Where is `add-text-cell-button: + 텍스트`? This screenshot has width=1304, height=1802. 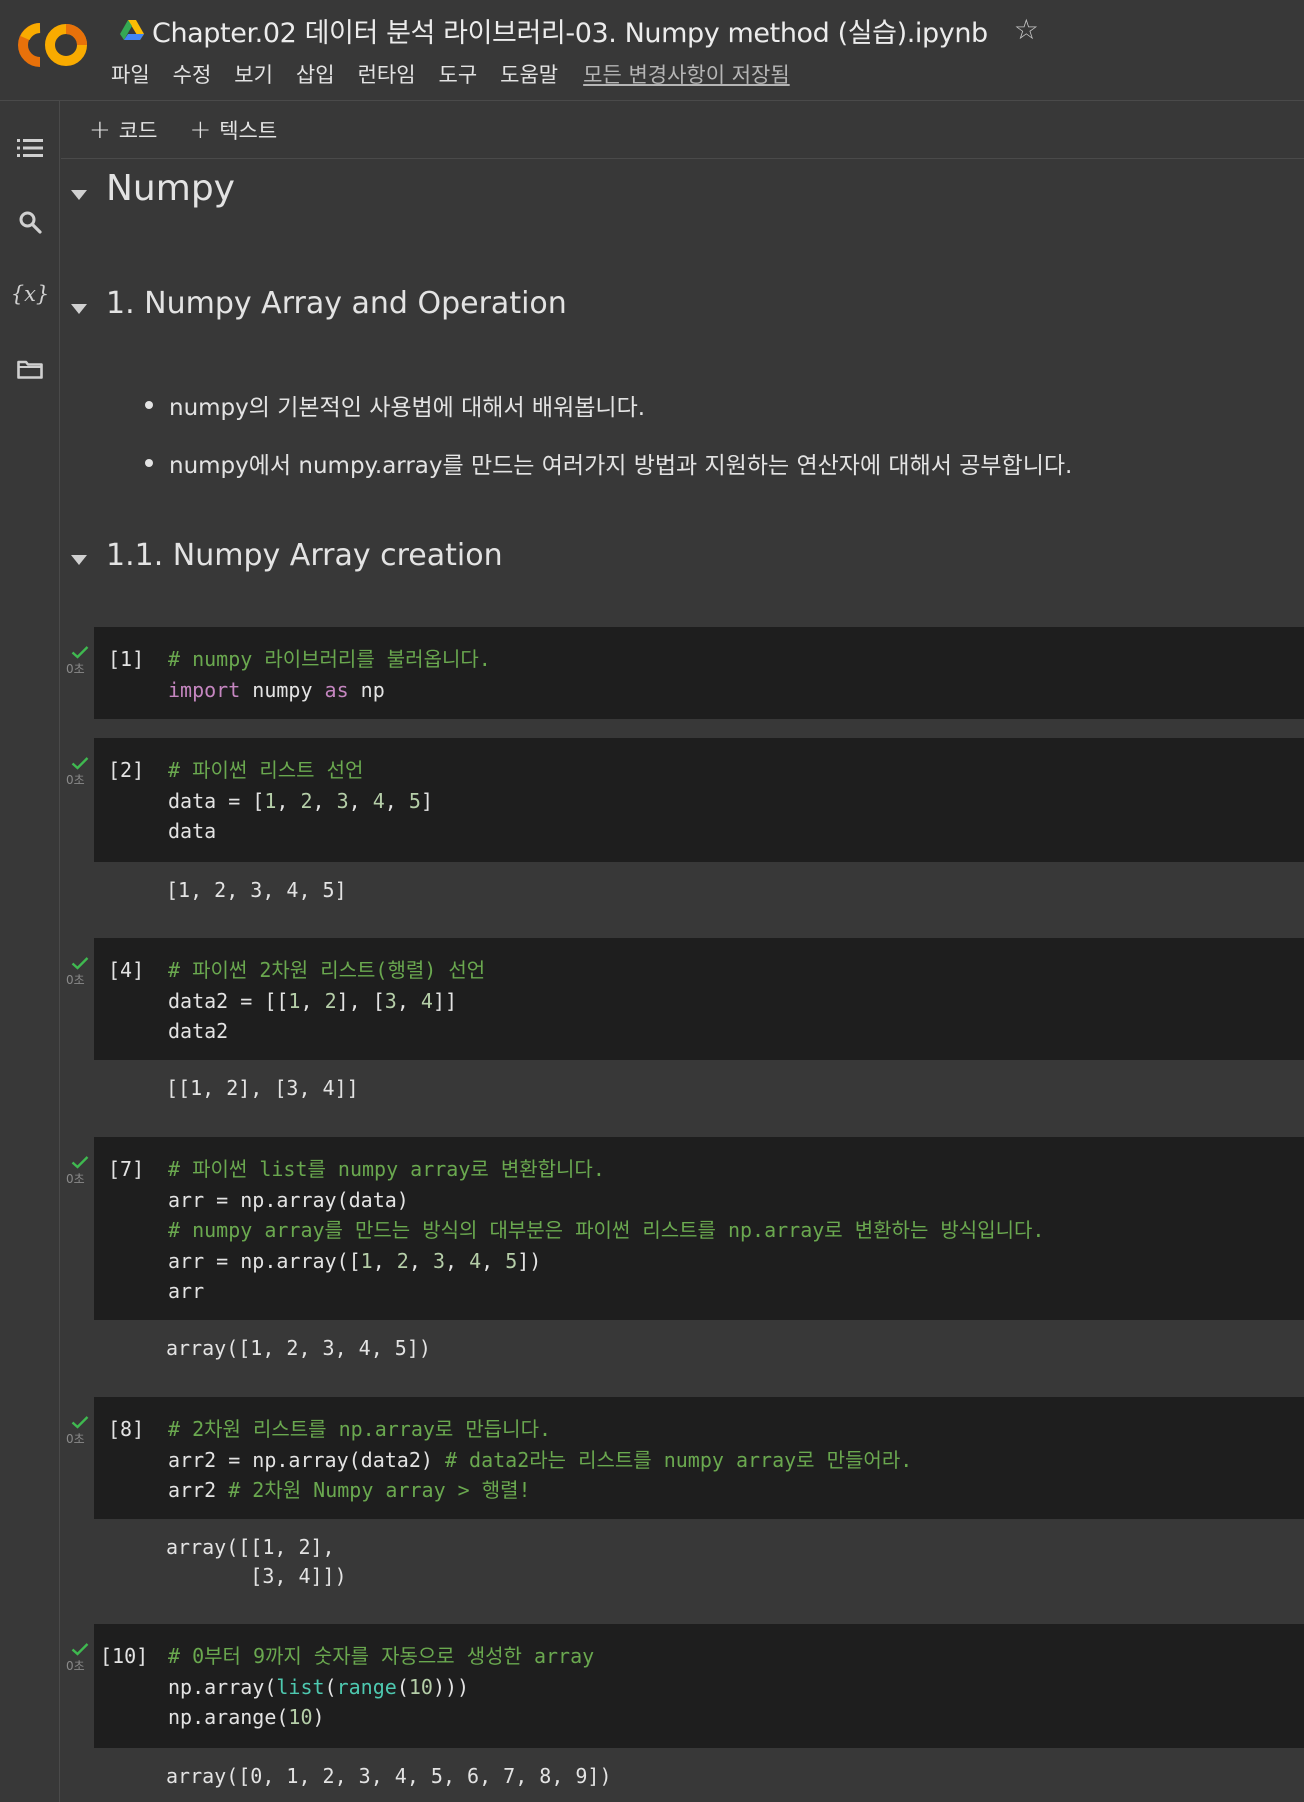 add-text-cell-button: + 텍스트 is located at coordinates (233, 130).